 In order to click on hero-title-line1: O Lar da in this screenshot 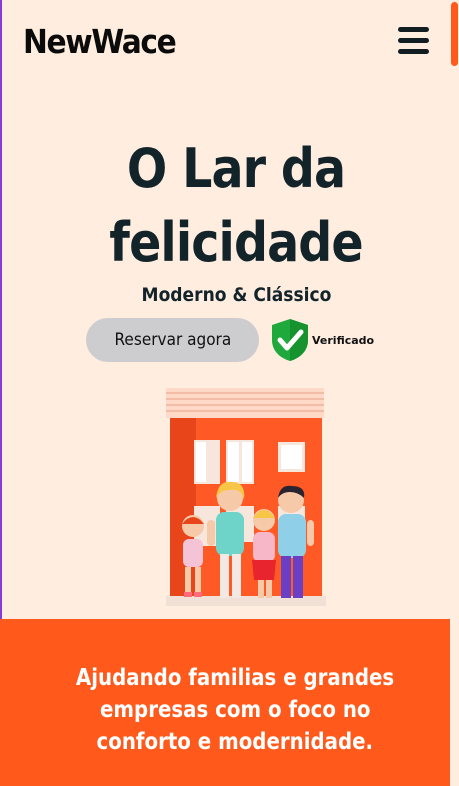, I will do `click(236, 168)`.